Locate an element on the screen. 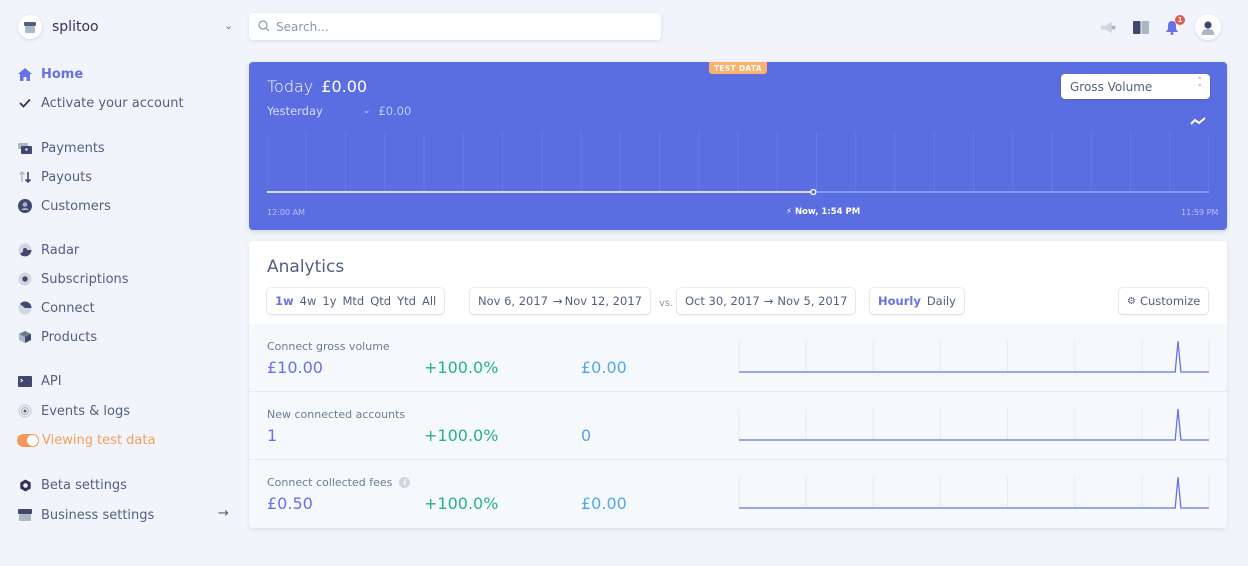 This screenshot has height=566, width=1248. granularity-hourly: Hourly is located at coordinates (899, 301).